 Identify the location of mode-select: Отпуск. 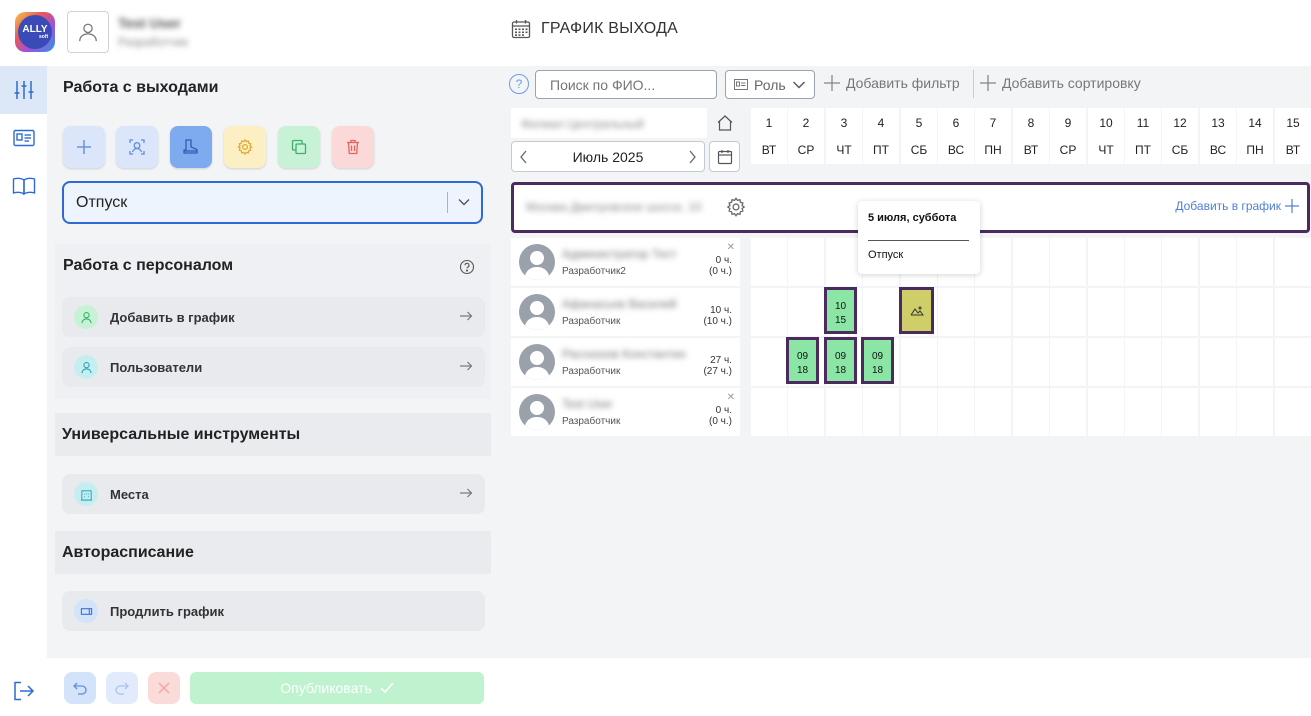
(272, 202).